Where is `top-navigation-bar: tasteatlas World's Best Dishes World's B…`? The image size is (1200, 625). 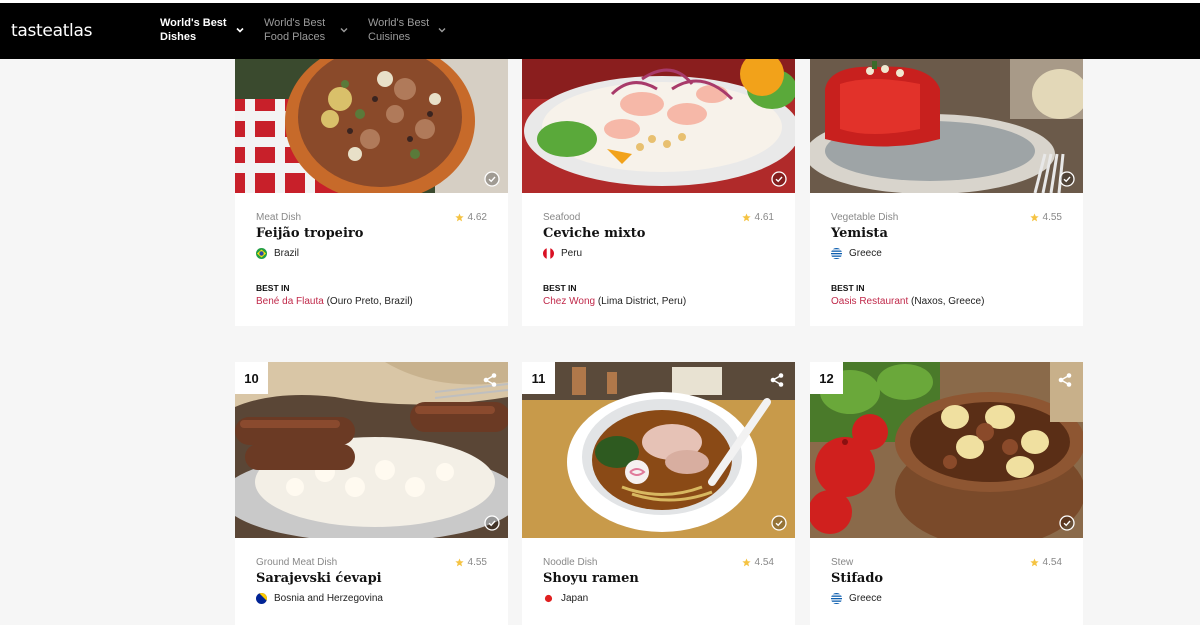 top-navigation-bar: tasteatlas World's Best Dishes World's B… is located at coordinates (600, 29).